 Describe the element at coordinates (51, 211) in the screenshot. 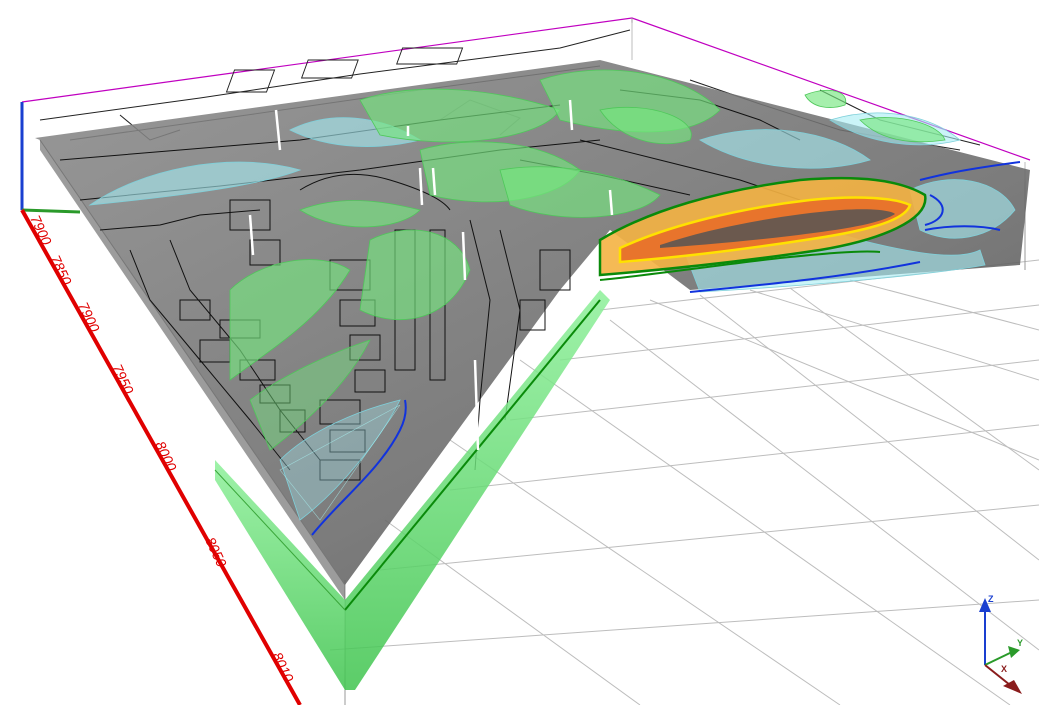

I see `y-axis-line` at that location.